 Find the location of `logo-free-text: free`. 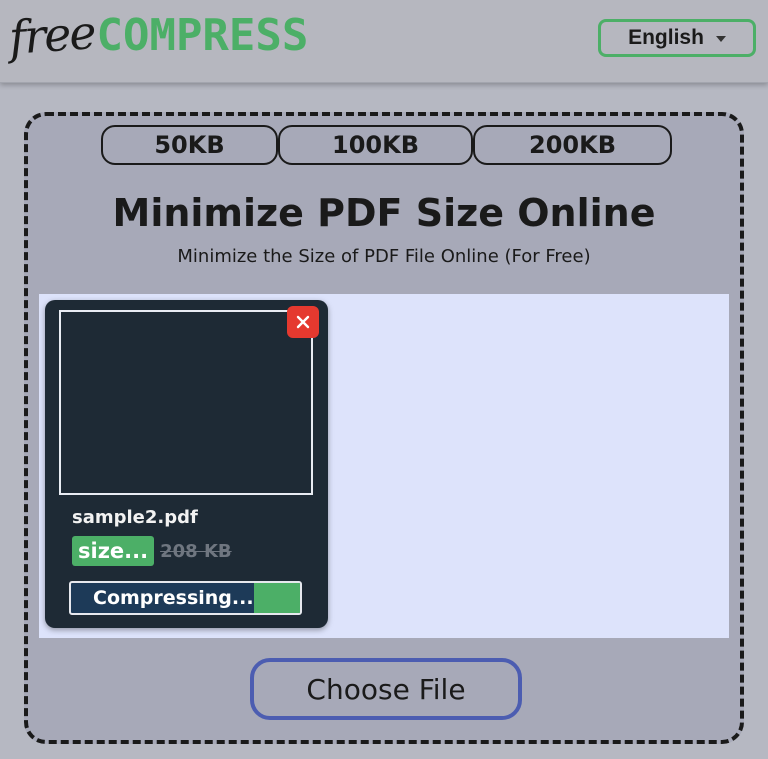

logo-free-text: free is located at coordinates (52, 35).